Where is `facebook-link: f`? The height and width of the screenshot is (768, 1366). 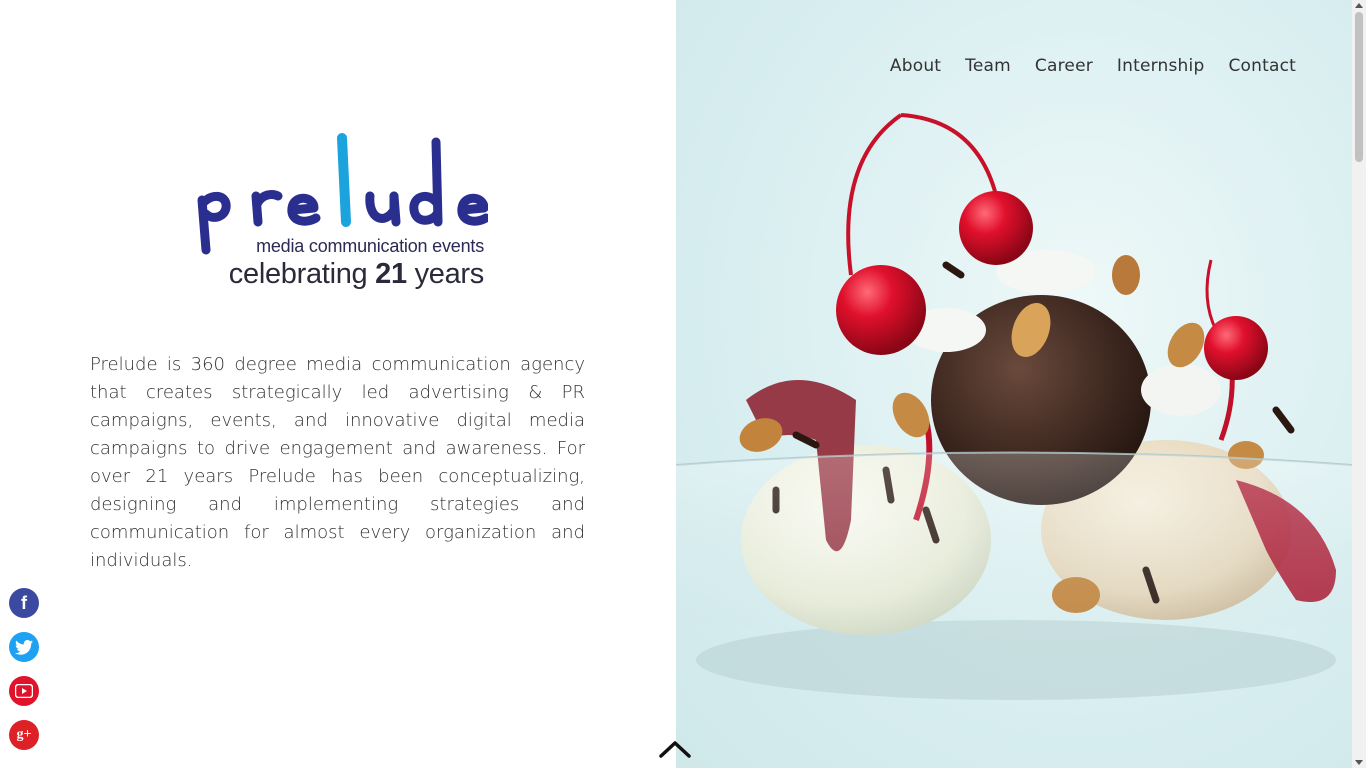
facebook-link: f is located at coordinates (24, 603).